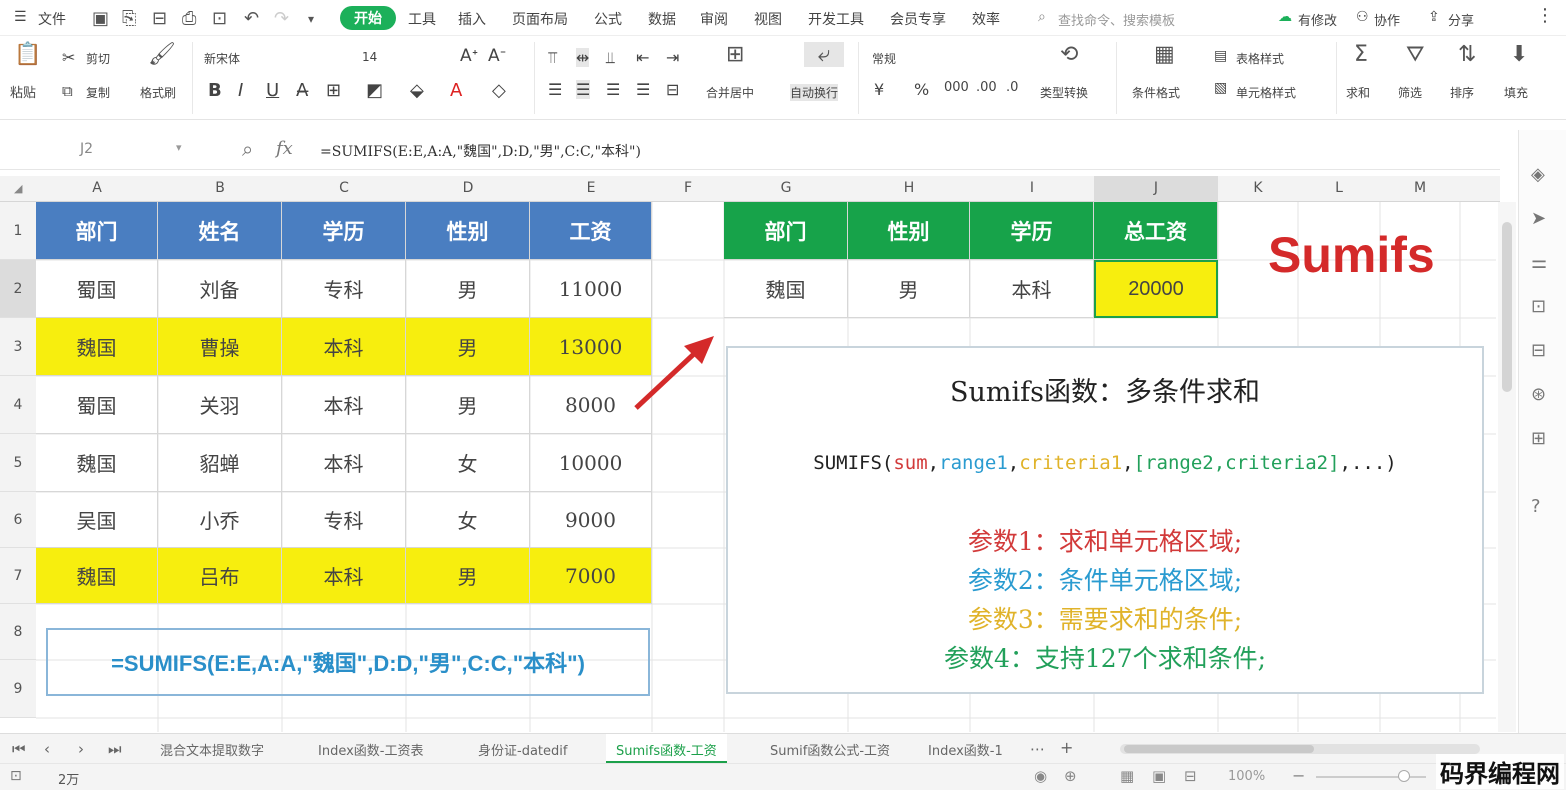 This screenshot has height=790, width=1566. Describe the element at coordinates (499, 90) in the screenshot. I see `clear-format-icon: ◇` at that location.